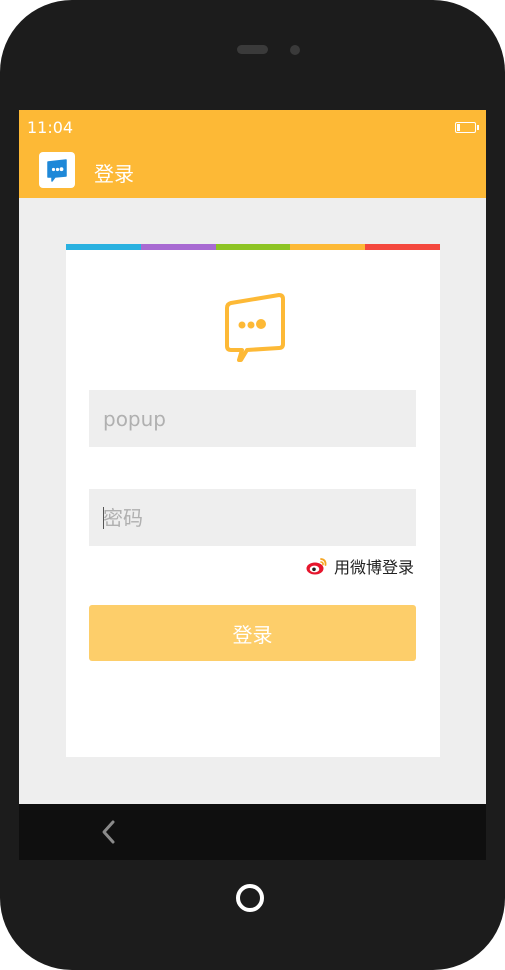 This screenshot has width=505, height=970. Describe the element at coordinates (316, 566) in the screenshot. I see `weibo-icon` at that location.